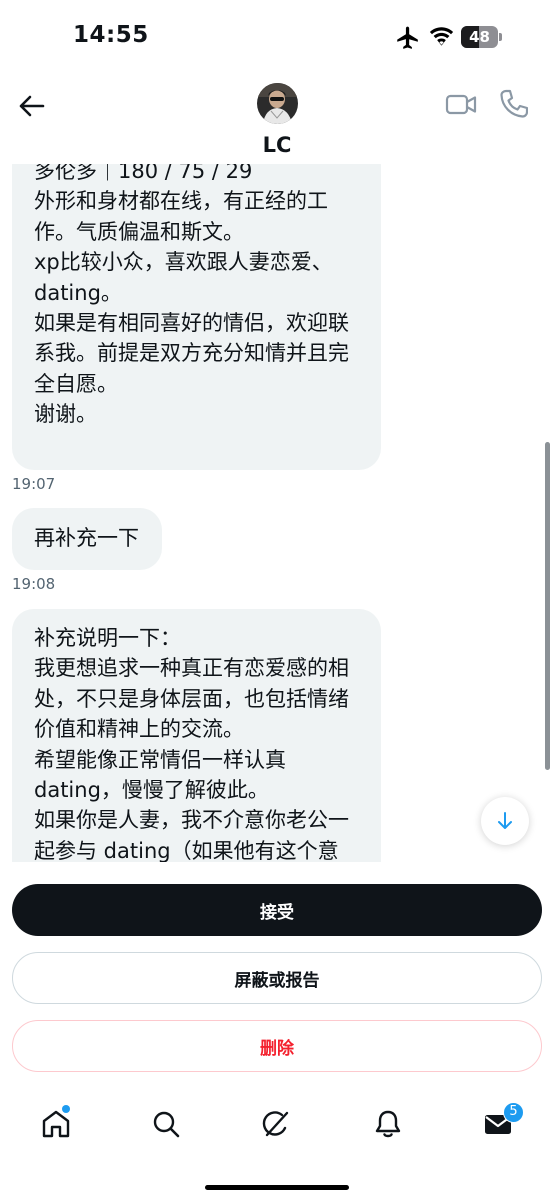  I want to click on airplane-icon, so click(407, 37).